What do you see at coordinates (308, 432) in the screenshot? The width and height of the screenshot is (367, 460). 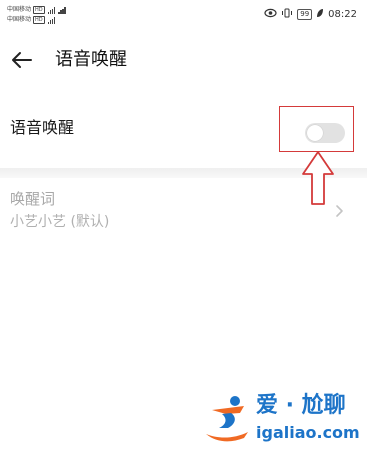 I see `watermark-url: igaliao.com` at bounding box center [308, 432].